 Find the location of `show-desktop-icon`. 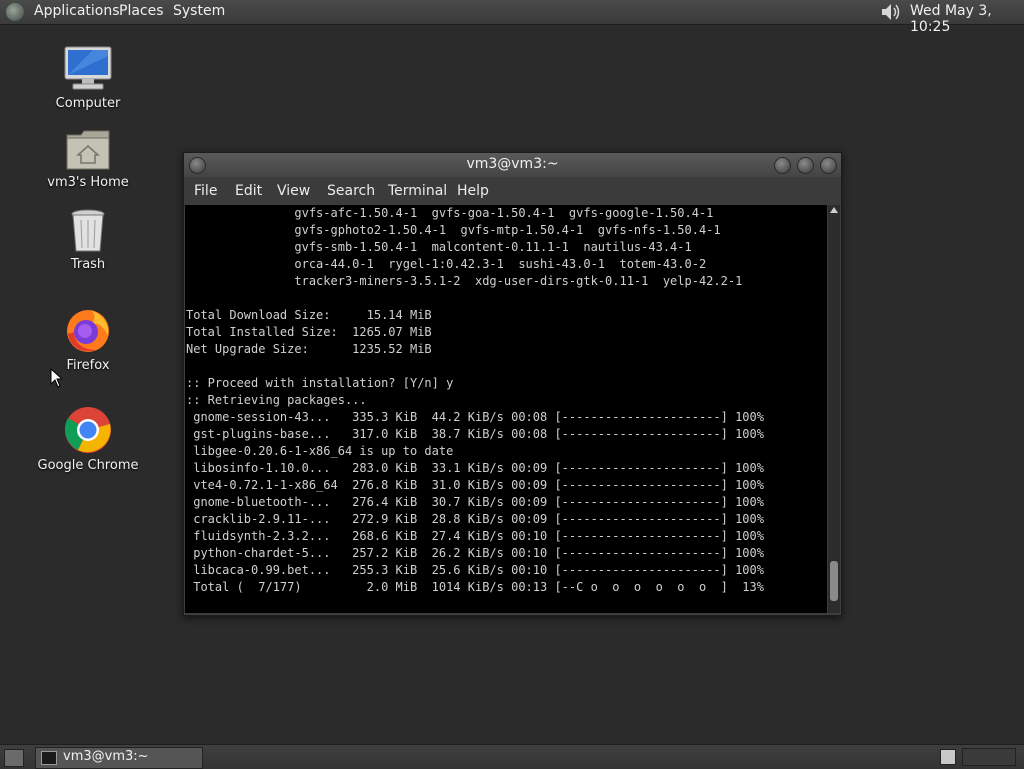

show-desktop-icon is located at coordinates (14, 758).